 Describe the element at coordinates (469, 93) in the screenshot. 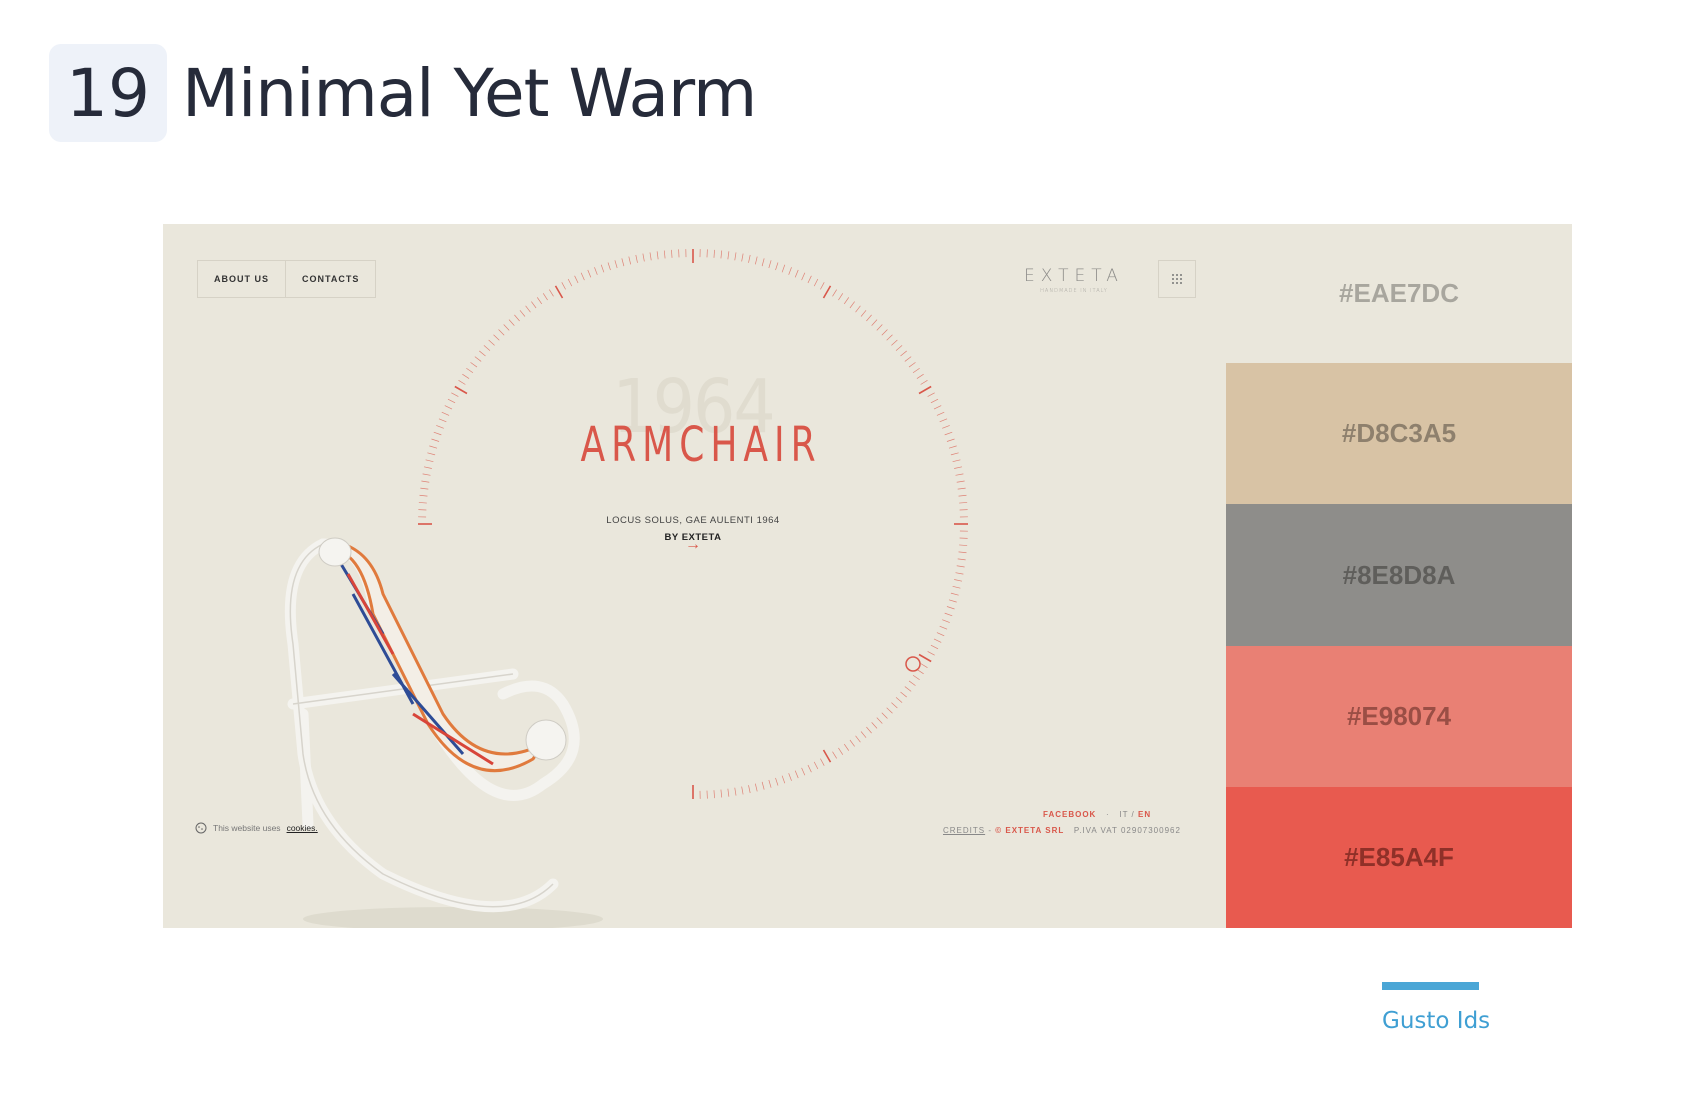

I see `page-title: Minimal Yet Warm` at that location.